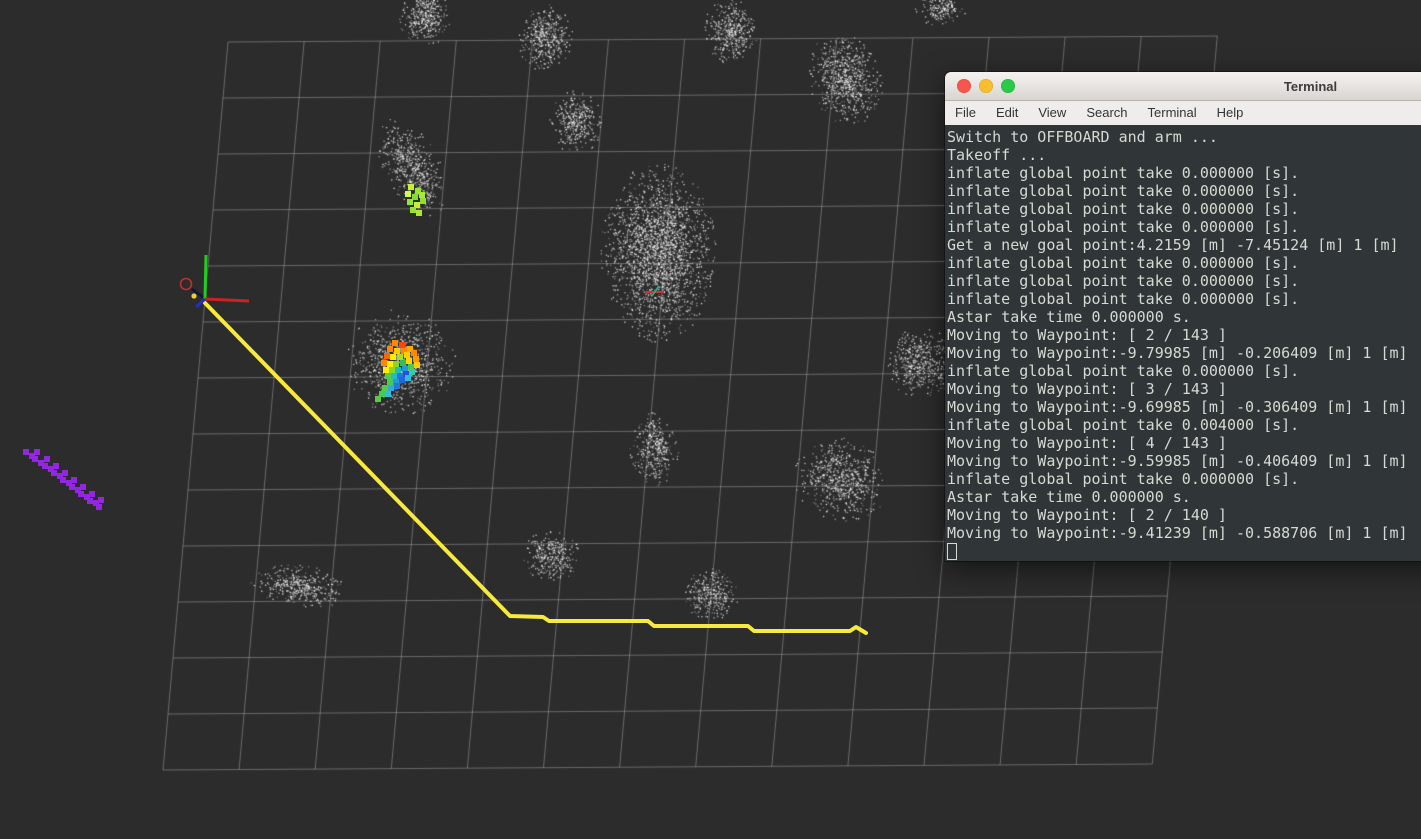 Image resolution: width=1421 pixels, height=839 pixels. I want to click on terminal-line: Moving to Waypoint: [ 4 / 143 ], so click(1087, 443).